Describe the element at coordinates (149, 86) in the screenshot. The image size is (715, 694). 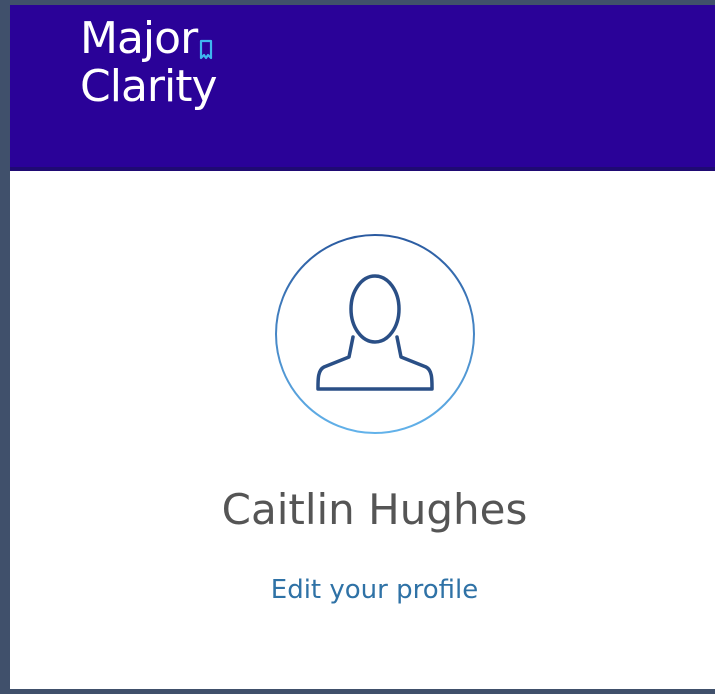
I see `logo-line-clarity: Clarity` at that location.